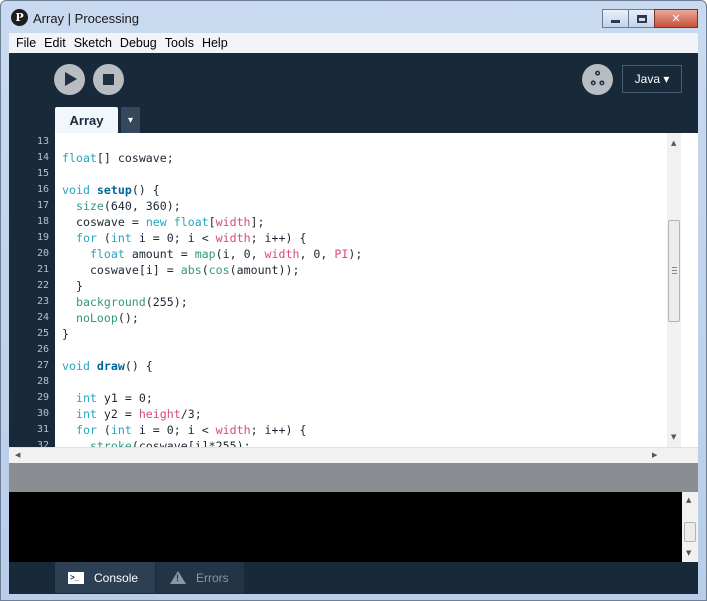 The image size is (707, 601). I want to click on maximize-button, so click(641, 18).